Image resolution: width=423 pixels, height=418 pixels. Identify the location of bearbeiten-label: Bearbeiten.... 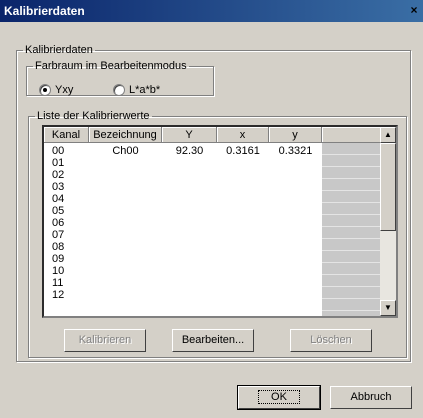
(213, 340).